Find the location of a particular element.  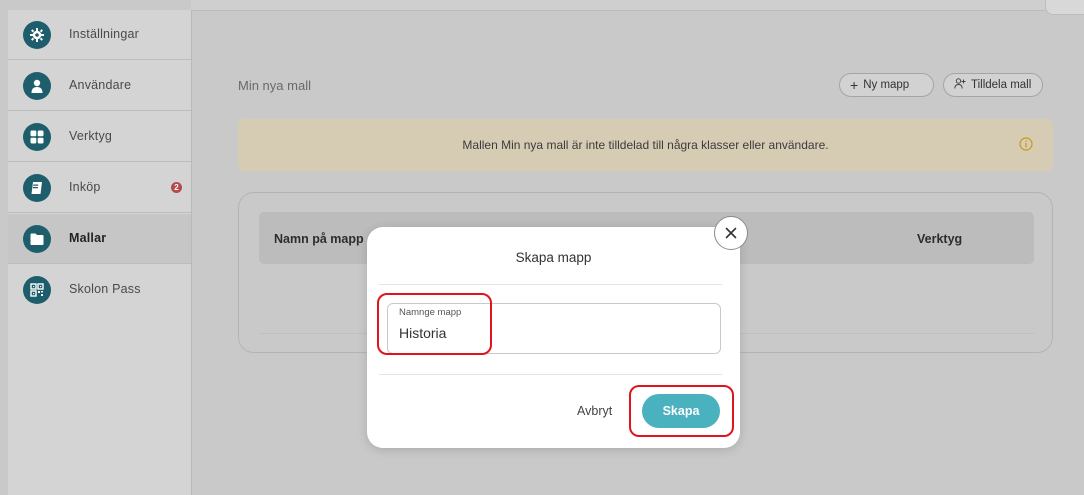

assign-template-button: Tilldela mall is located at coordinates (993, 85).